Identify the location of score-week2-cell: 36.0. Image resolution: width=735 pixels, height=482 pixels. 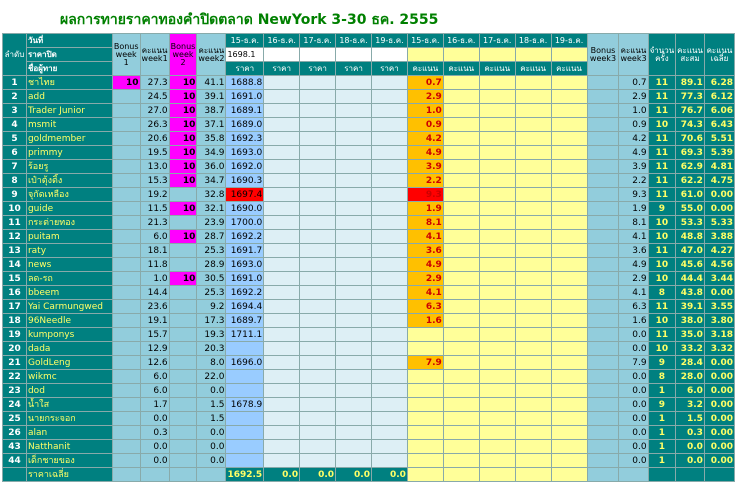
(211, 166).